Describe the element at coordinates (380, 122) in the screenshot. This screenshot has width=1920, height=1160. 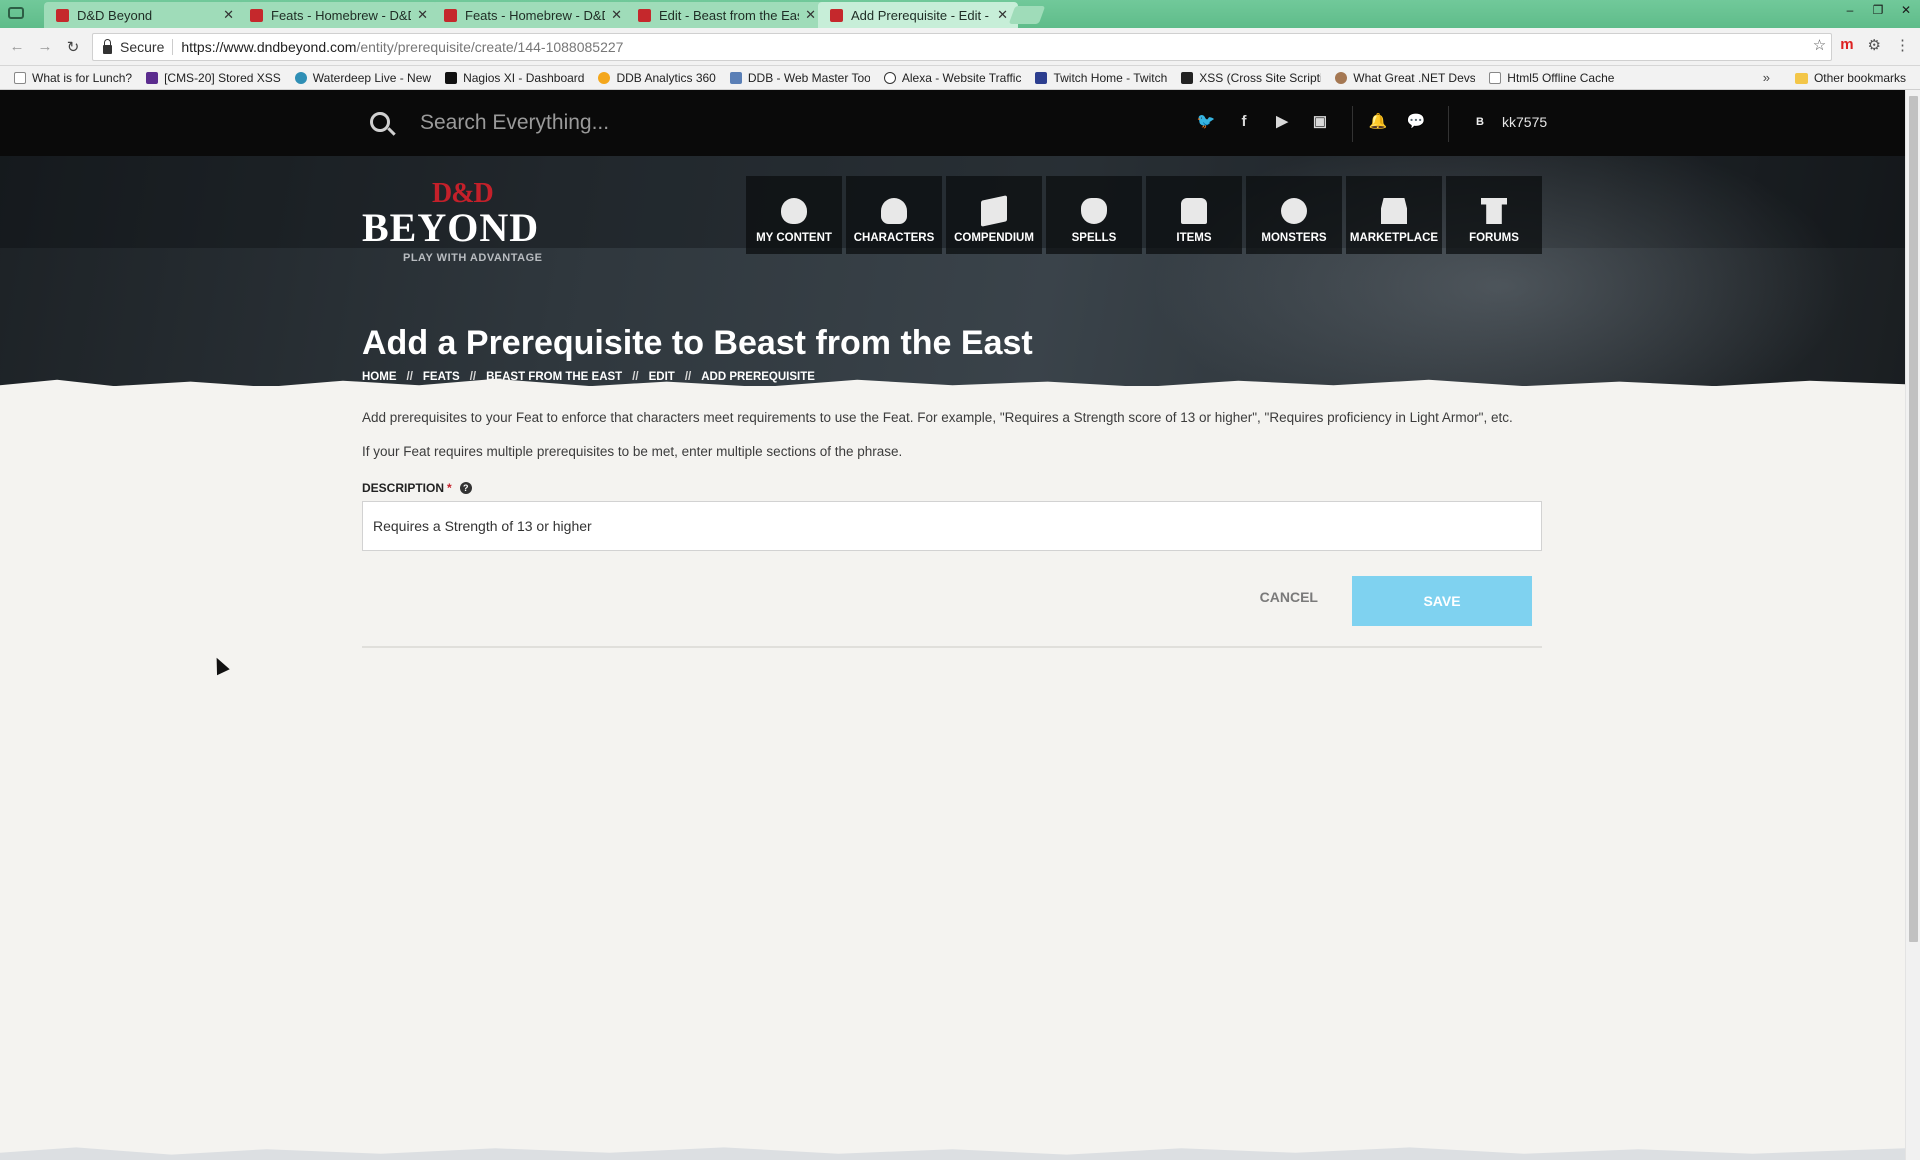
I see `search-icon` at that location.